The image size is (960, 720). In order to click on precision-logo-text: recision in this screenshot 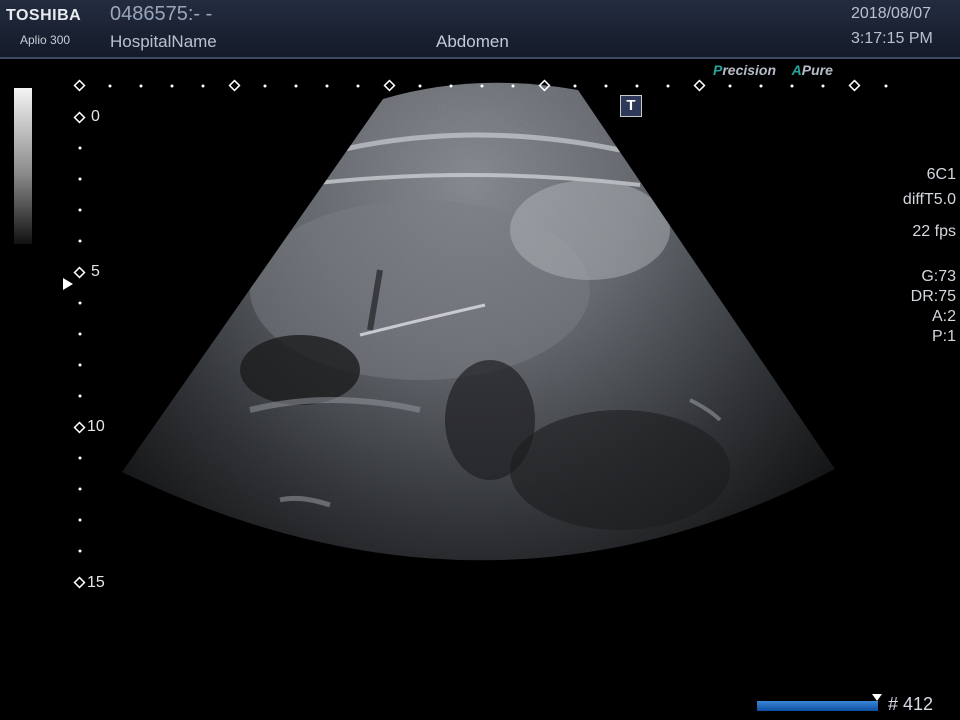, I will do `click(749, 70)`.